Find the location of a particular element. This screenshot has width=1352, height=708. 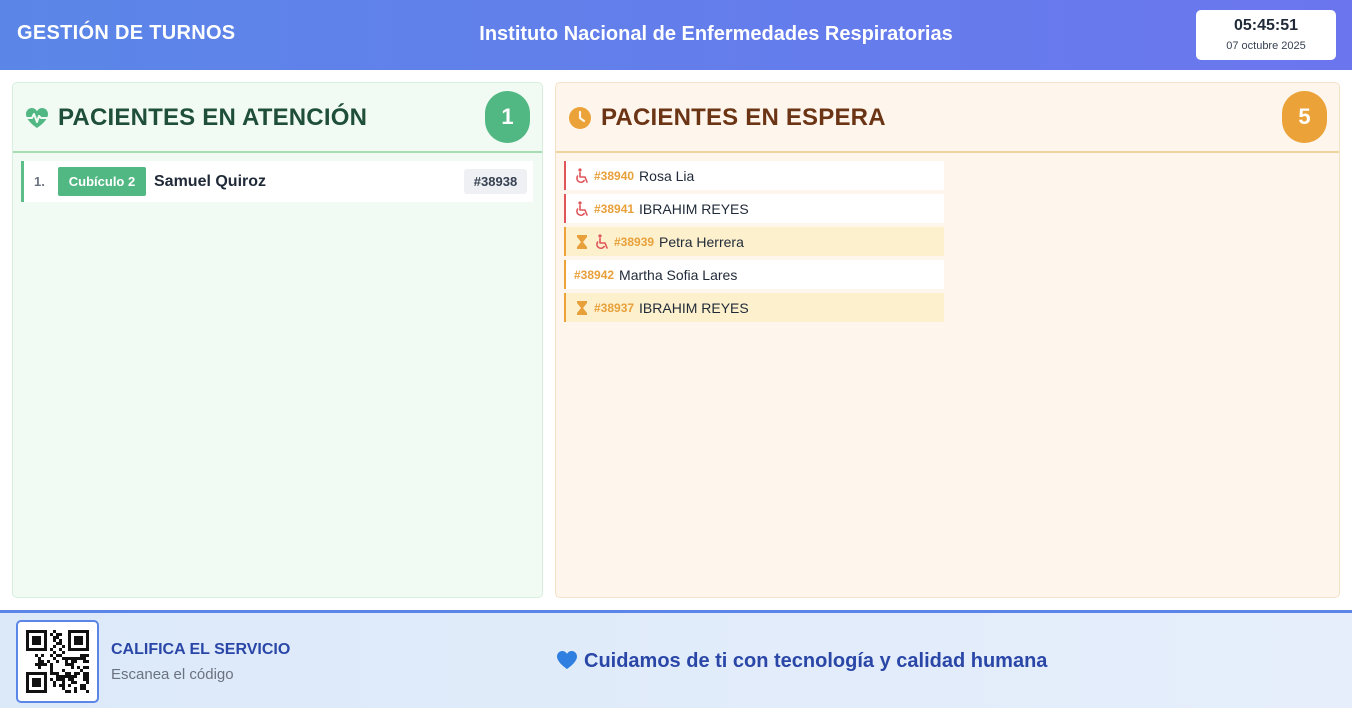

rate-service-subtitle: Escanea el código is located at coordinates (172, 674).